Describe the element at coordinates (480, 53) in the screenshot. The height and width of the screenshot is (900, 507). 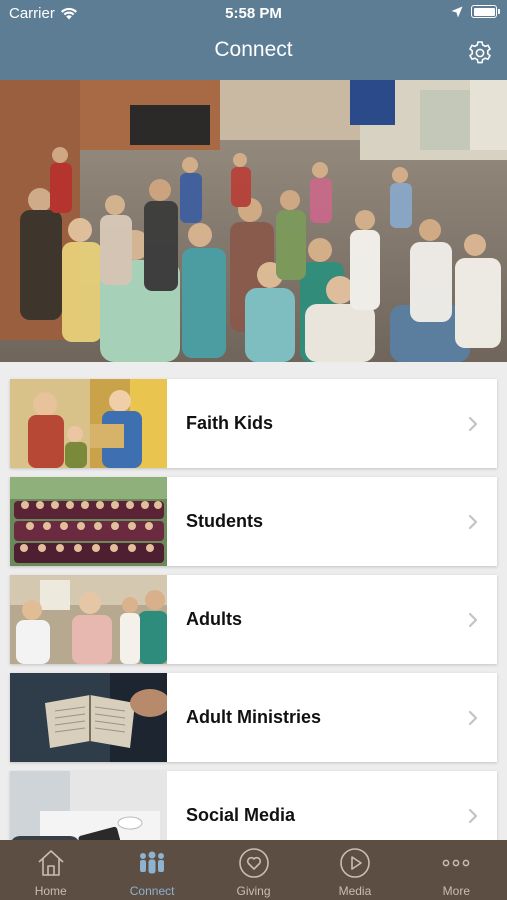
I see `gear-icon` at that location.